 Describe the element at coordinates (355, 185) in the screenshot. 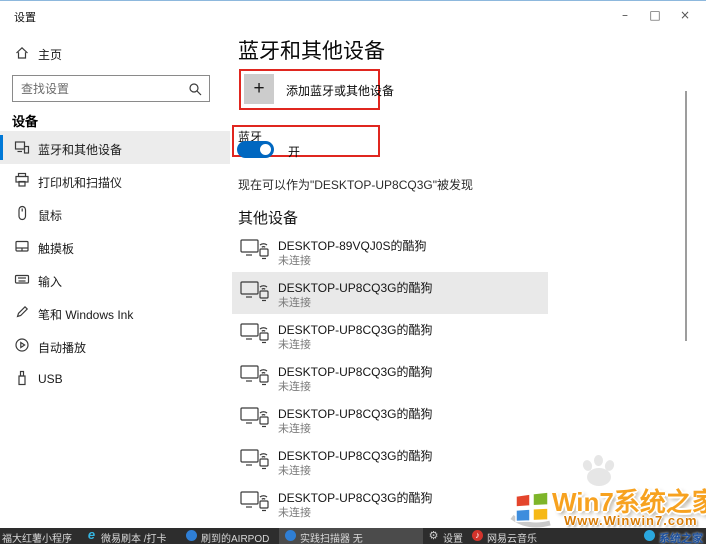

I see `discovery-status: 现在可以作为"DESKTOP-UP8CQ3G"被发现` at that location.